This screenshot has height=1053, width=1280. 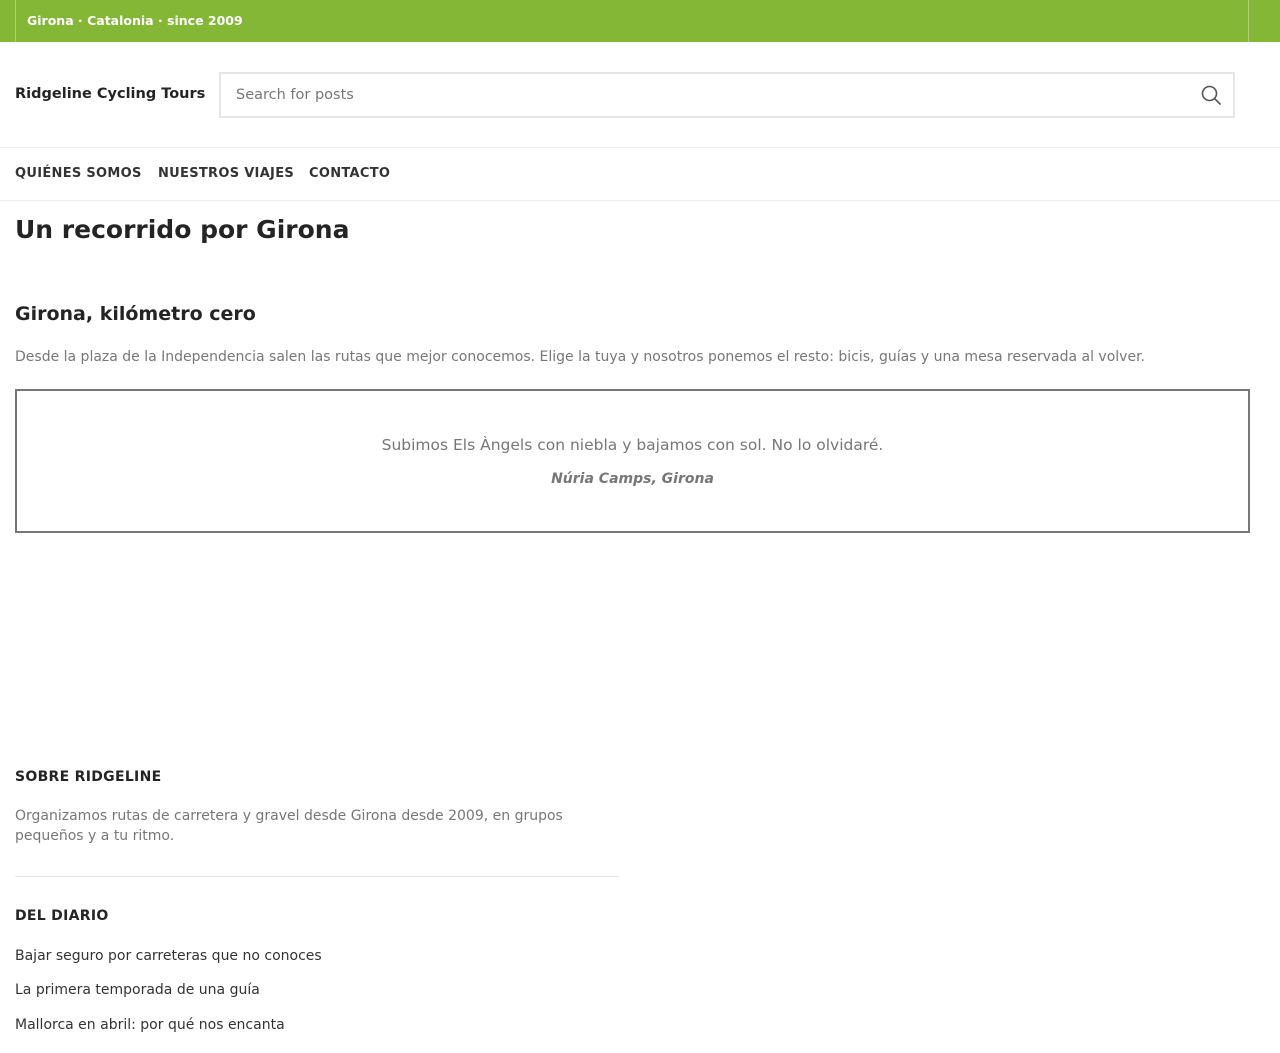 I want to click on nav-item-quienes-somos: QUIÉNES SOMOS, so click(x=78, y=174).